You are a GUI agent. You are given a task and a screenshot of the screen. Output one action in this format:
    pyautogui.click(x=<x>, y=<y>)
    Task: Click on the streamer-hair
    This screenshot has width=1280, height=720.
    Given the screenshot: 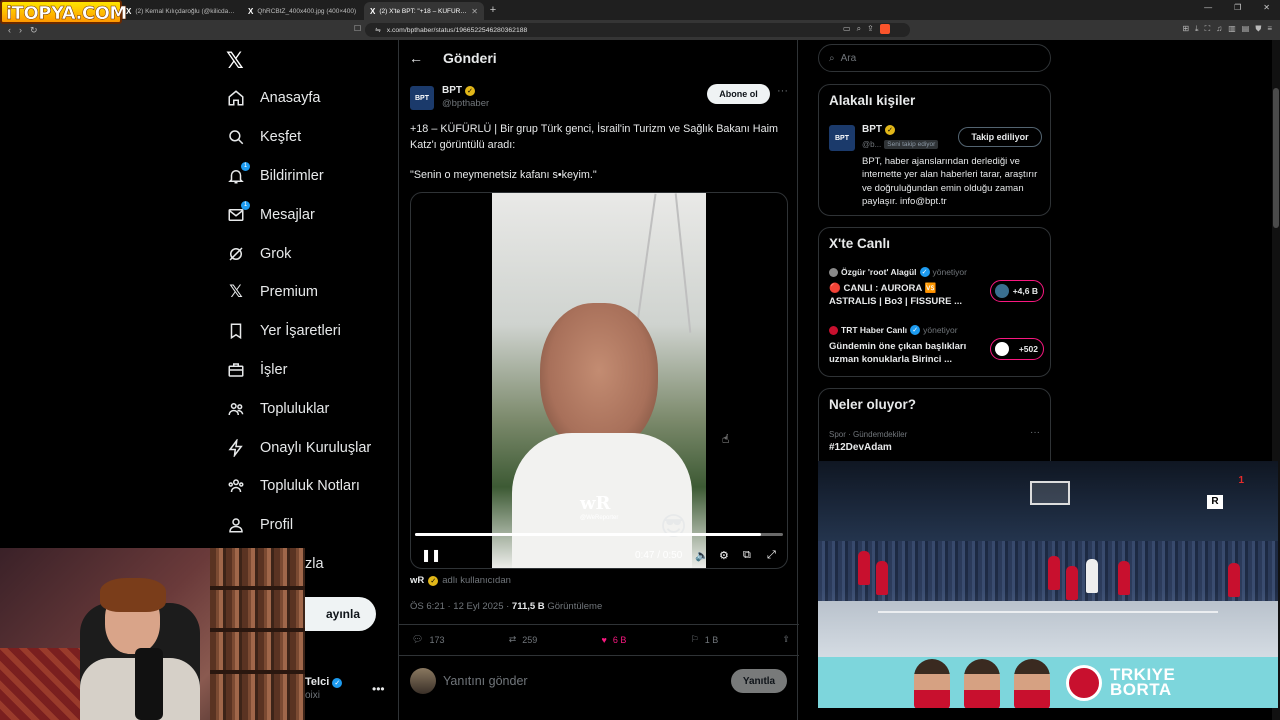 What is the action you would take?
    pyautogui.click(x=133, y=595)
    